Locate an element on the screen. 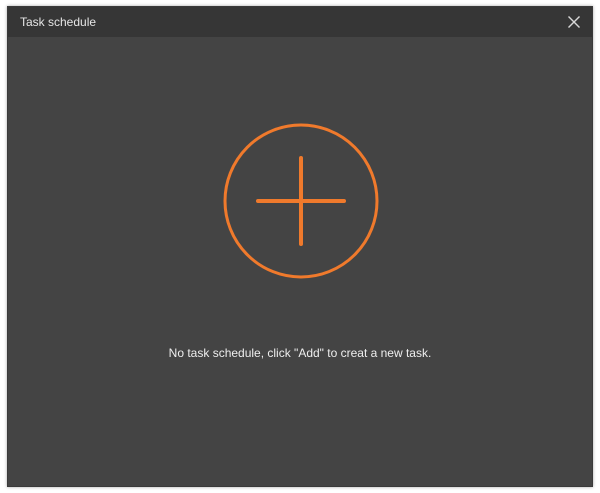 The image size is (600, 493). dialog-title: Task schedule is located at coordinates (58, 22).